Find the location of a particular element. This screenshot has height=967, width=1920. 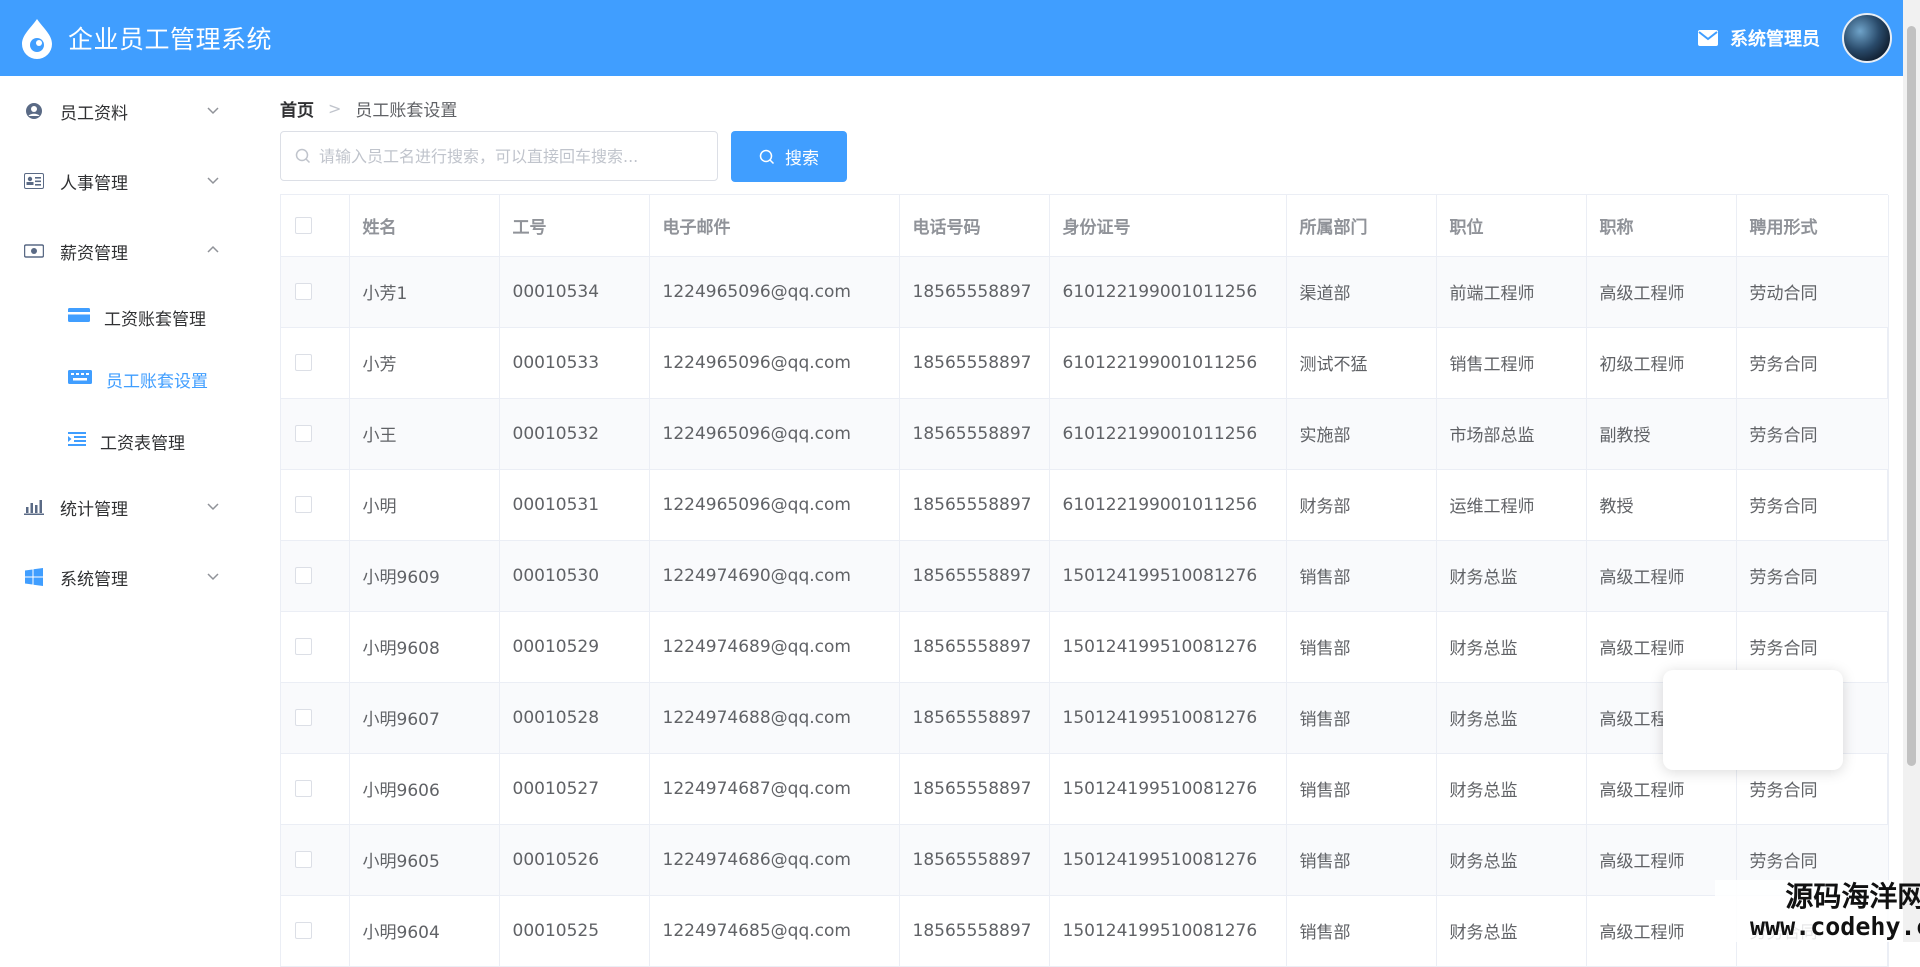

scrollbar-thumb is located at coordinates (1911, 396).